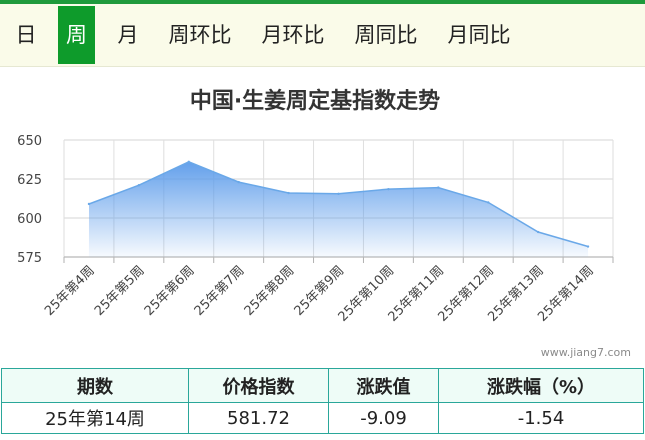 This screenshot has height=440, width=645. Describe the element at coordinates (120, 291) in the screenshot. I see `x-tick-label: 25年第5周` at that location.